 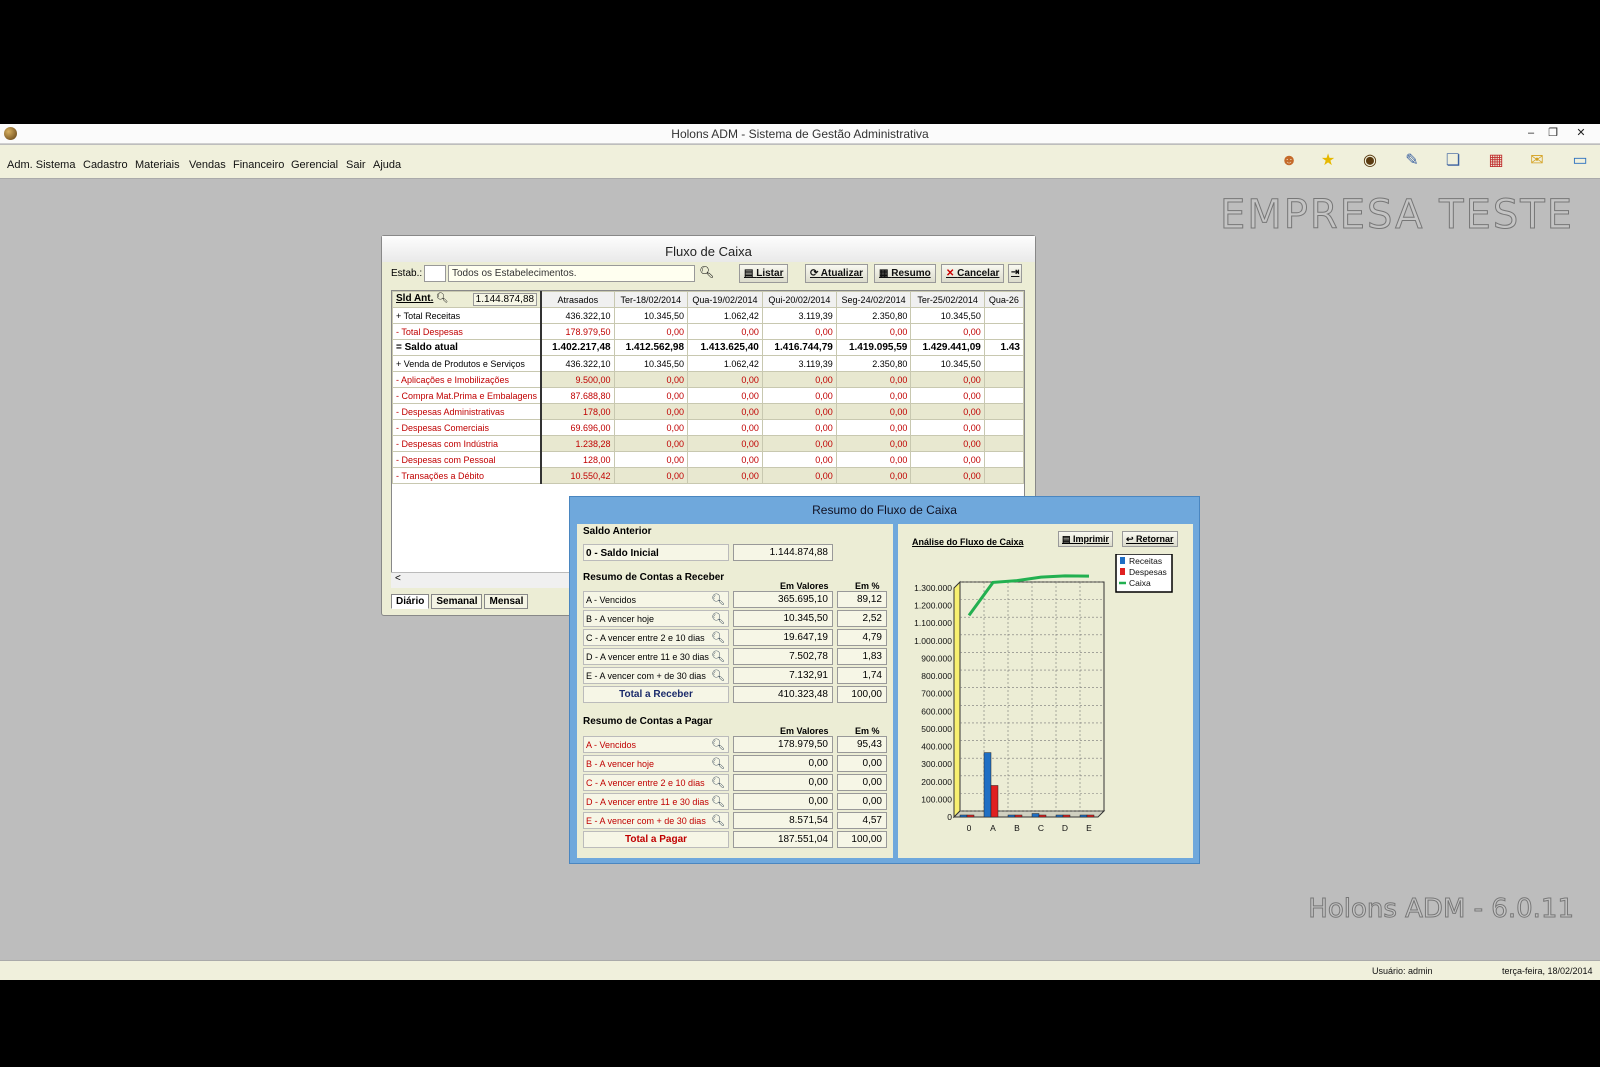 I want to click on y-tick-label: 900.000, so click(x=936, y=658).